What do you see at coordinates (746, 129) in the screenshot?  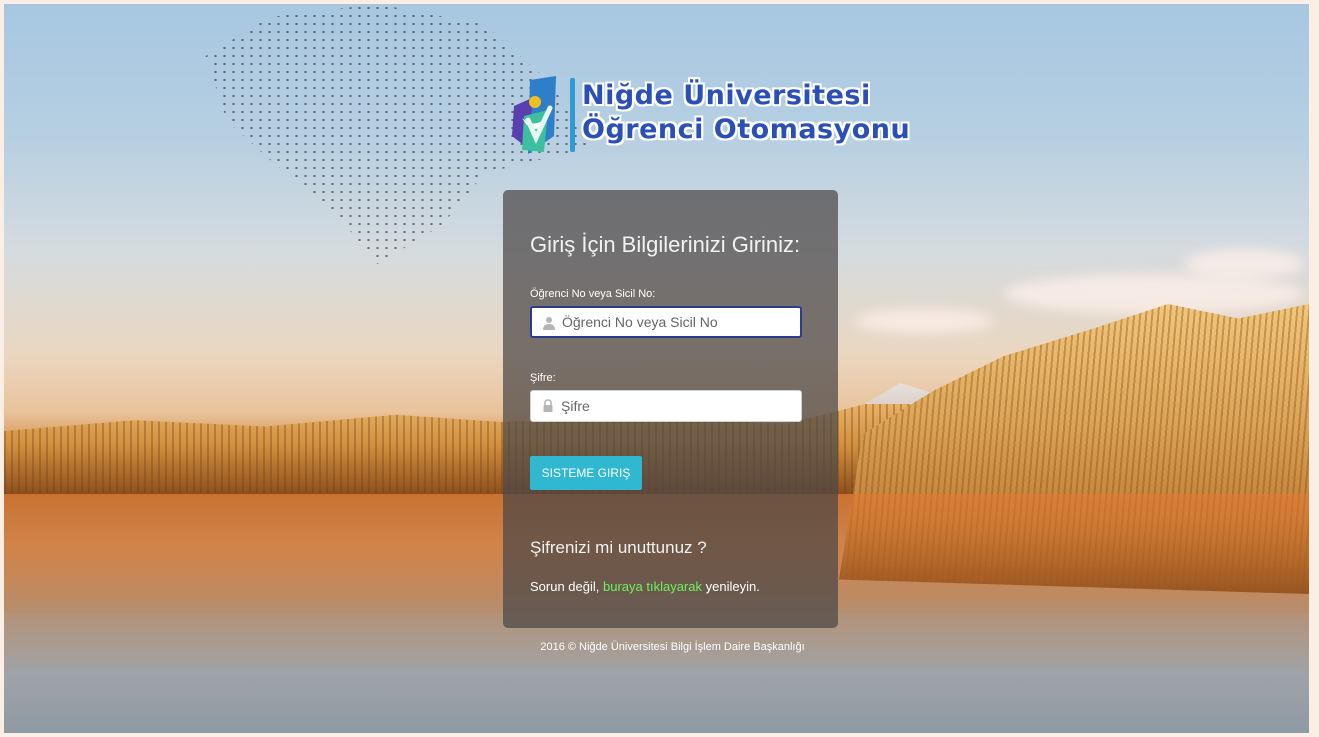 I see `logo-subtitle: Öğrenci Otomasyonu` at bounding box center [746, 129].